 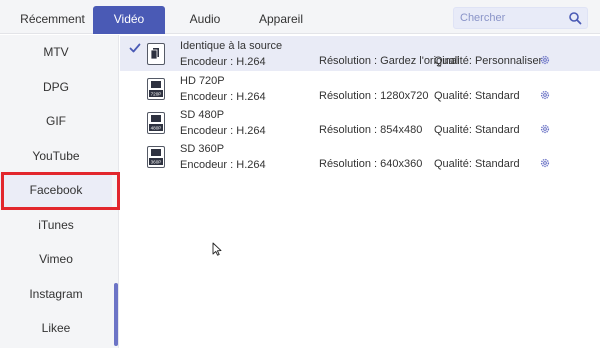 I want to click on preset-name: SD 480P, so click(x=202, y=115).